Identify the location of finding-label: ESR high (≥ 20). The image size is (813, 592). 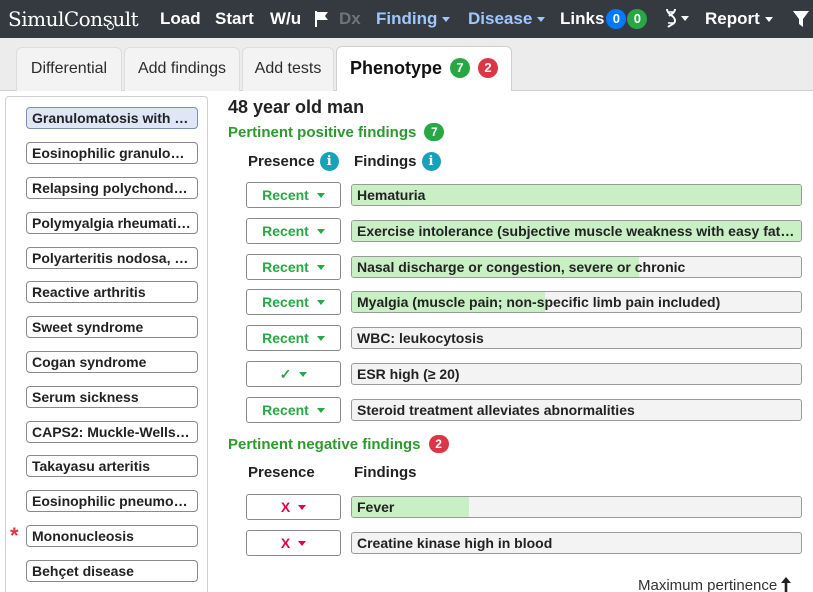
(408, 374).